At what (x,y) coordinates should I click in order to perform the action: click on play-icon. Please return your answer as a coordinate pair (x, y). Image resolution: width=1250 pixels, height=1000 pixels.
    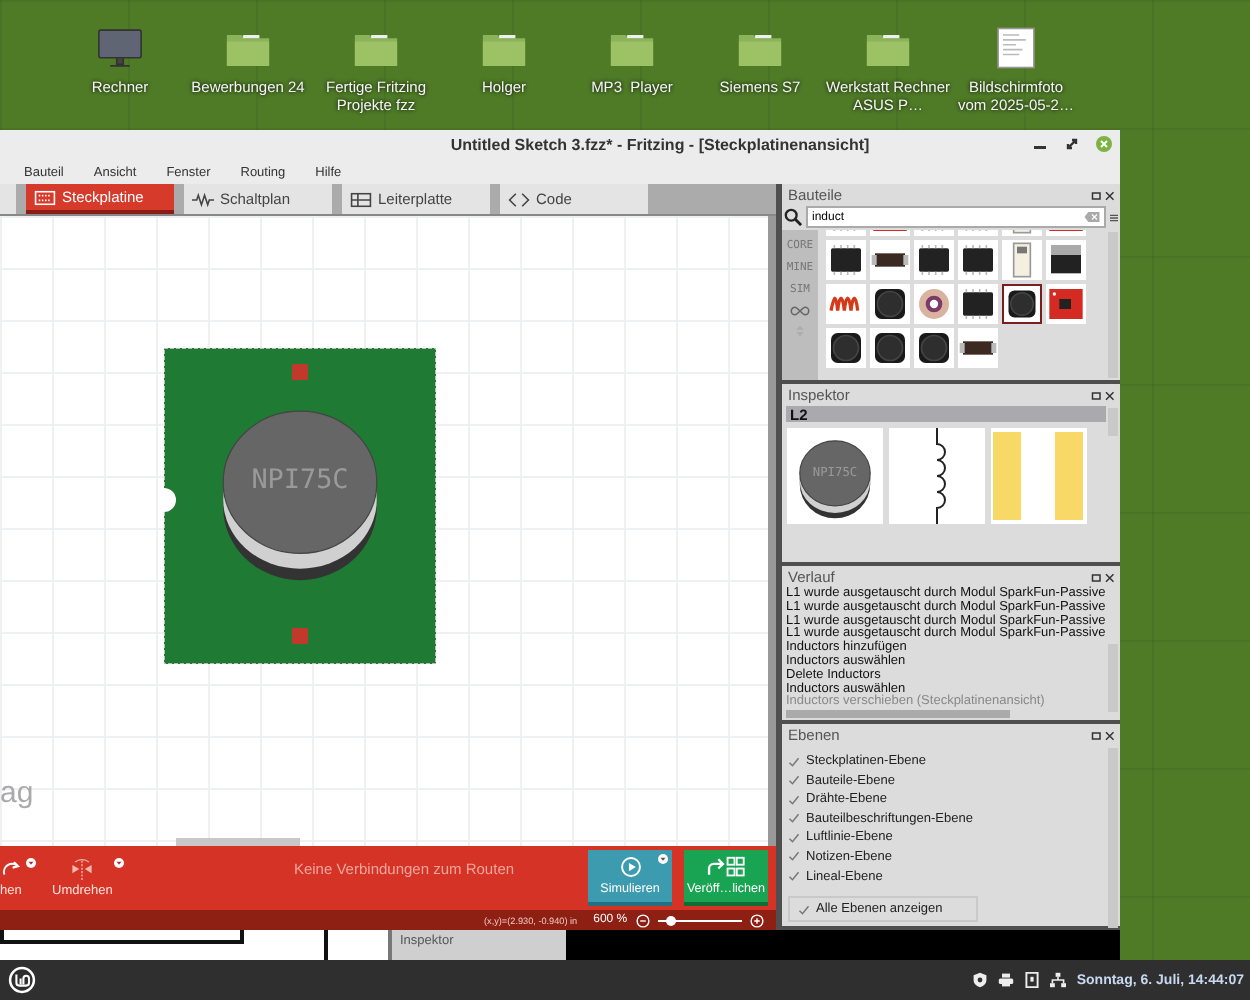
    Looking at the image, I should click on (630, 867).